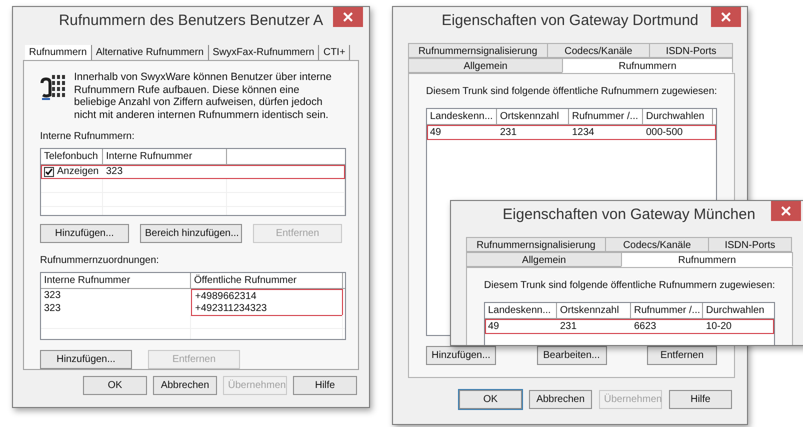 Image resolution: width=803 pixels, height=427 pixels. I want to click on checkbox, so click(49, 171).